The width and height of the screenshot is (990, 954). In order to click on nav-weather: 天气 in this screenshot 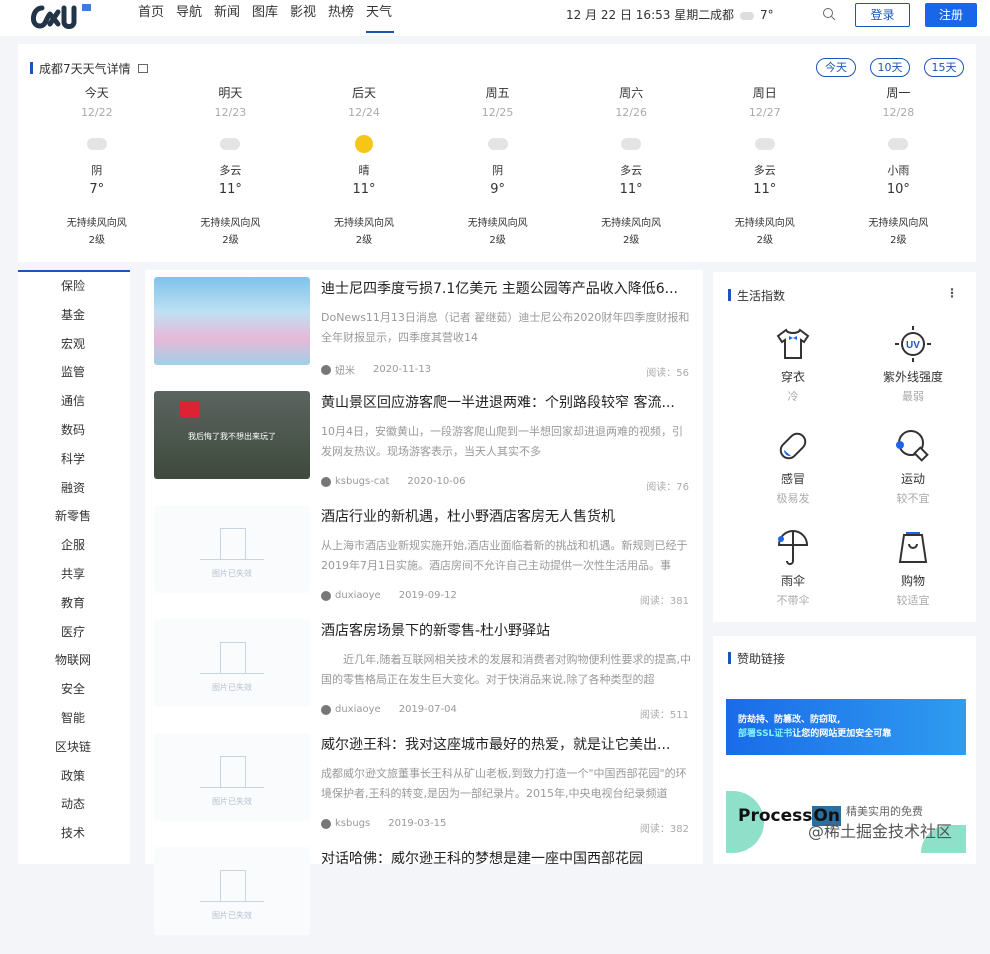, I will do `click(382, 18)`.